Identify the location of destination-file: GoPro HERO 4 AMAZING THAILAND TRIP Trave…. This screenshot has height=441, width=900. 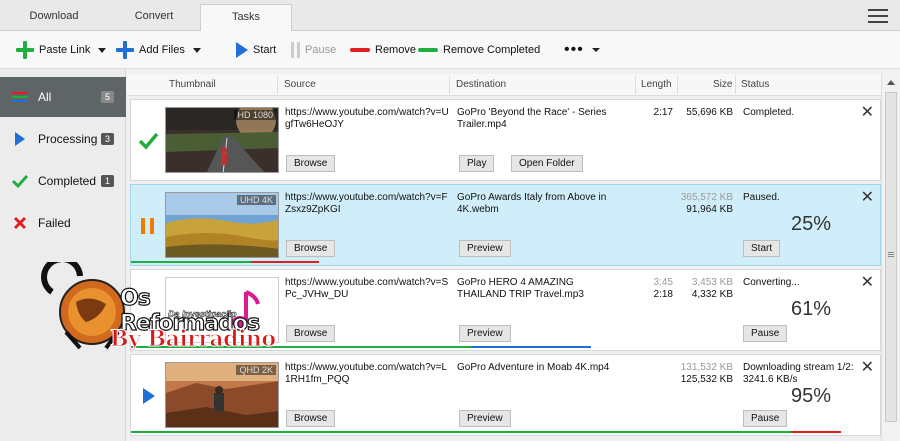
(520, 288).